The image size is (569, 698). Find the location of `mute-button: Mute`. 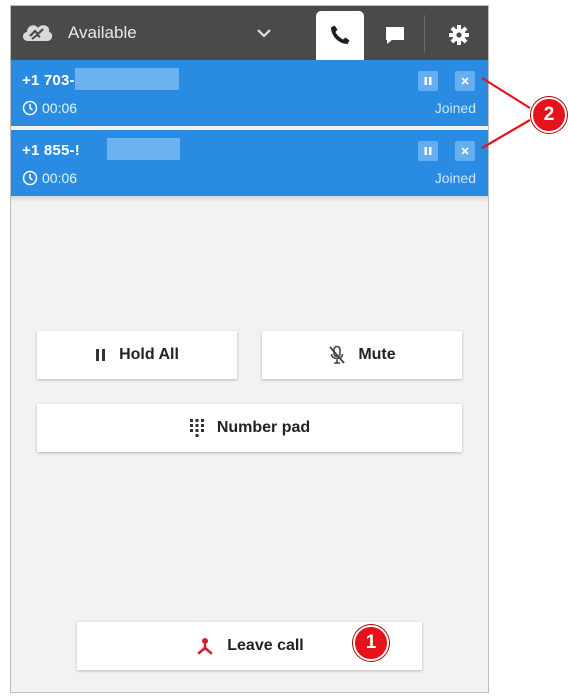

mute-button: Mute is located at coordinates (362, 355).